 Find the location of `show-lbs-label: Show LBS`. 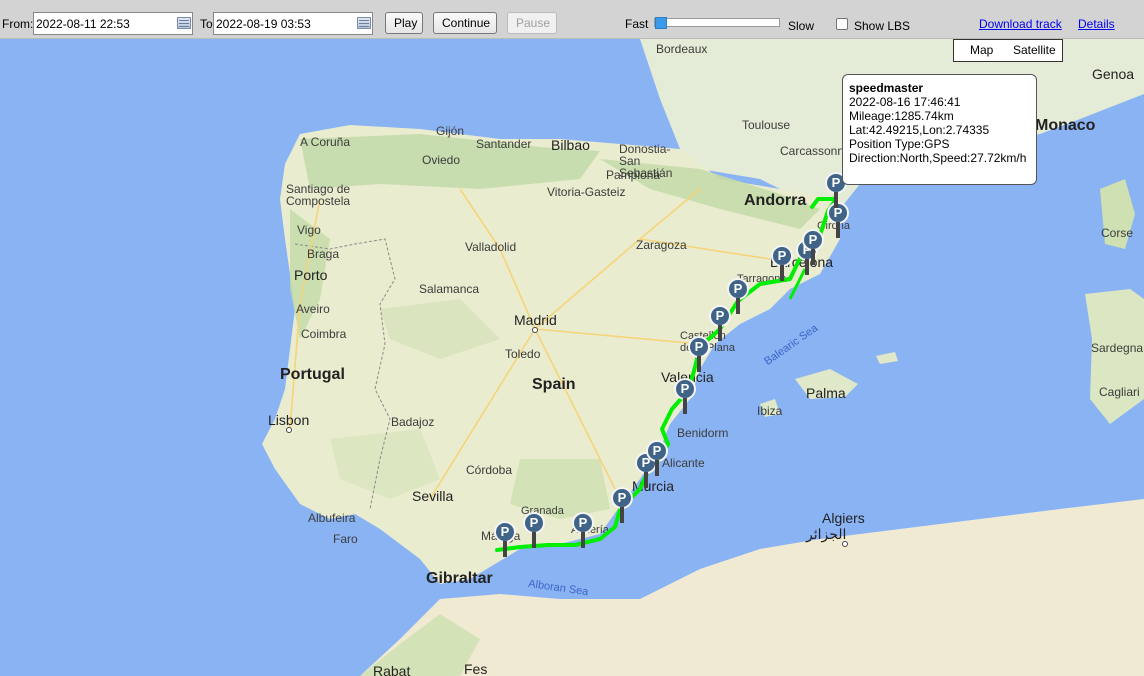

show-lbs-label: Show LBS is located at coordinates (882, 26).